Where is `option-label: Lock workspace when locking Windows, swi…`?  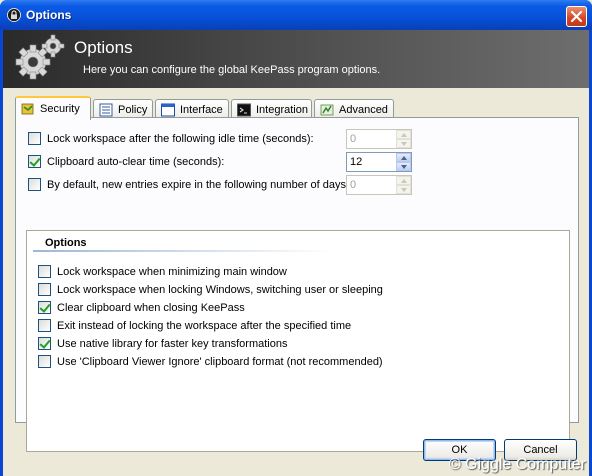 option-label: Lock workspace when locking Windows, swi… is located at coordinates (220, 289).